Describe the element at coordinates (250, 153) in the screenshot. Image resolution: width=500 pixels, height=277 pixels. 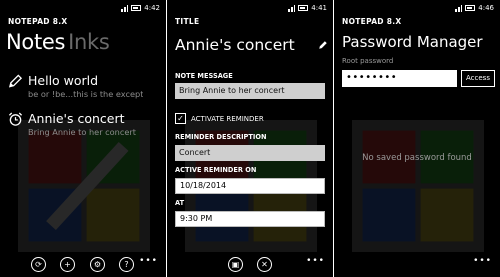
I see `reminder-description-field: Concert` at that location.